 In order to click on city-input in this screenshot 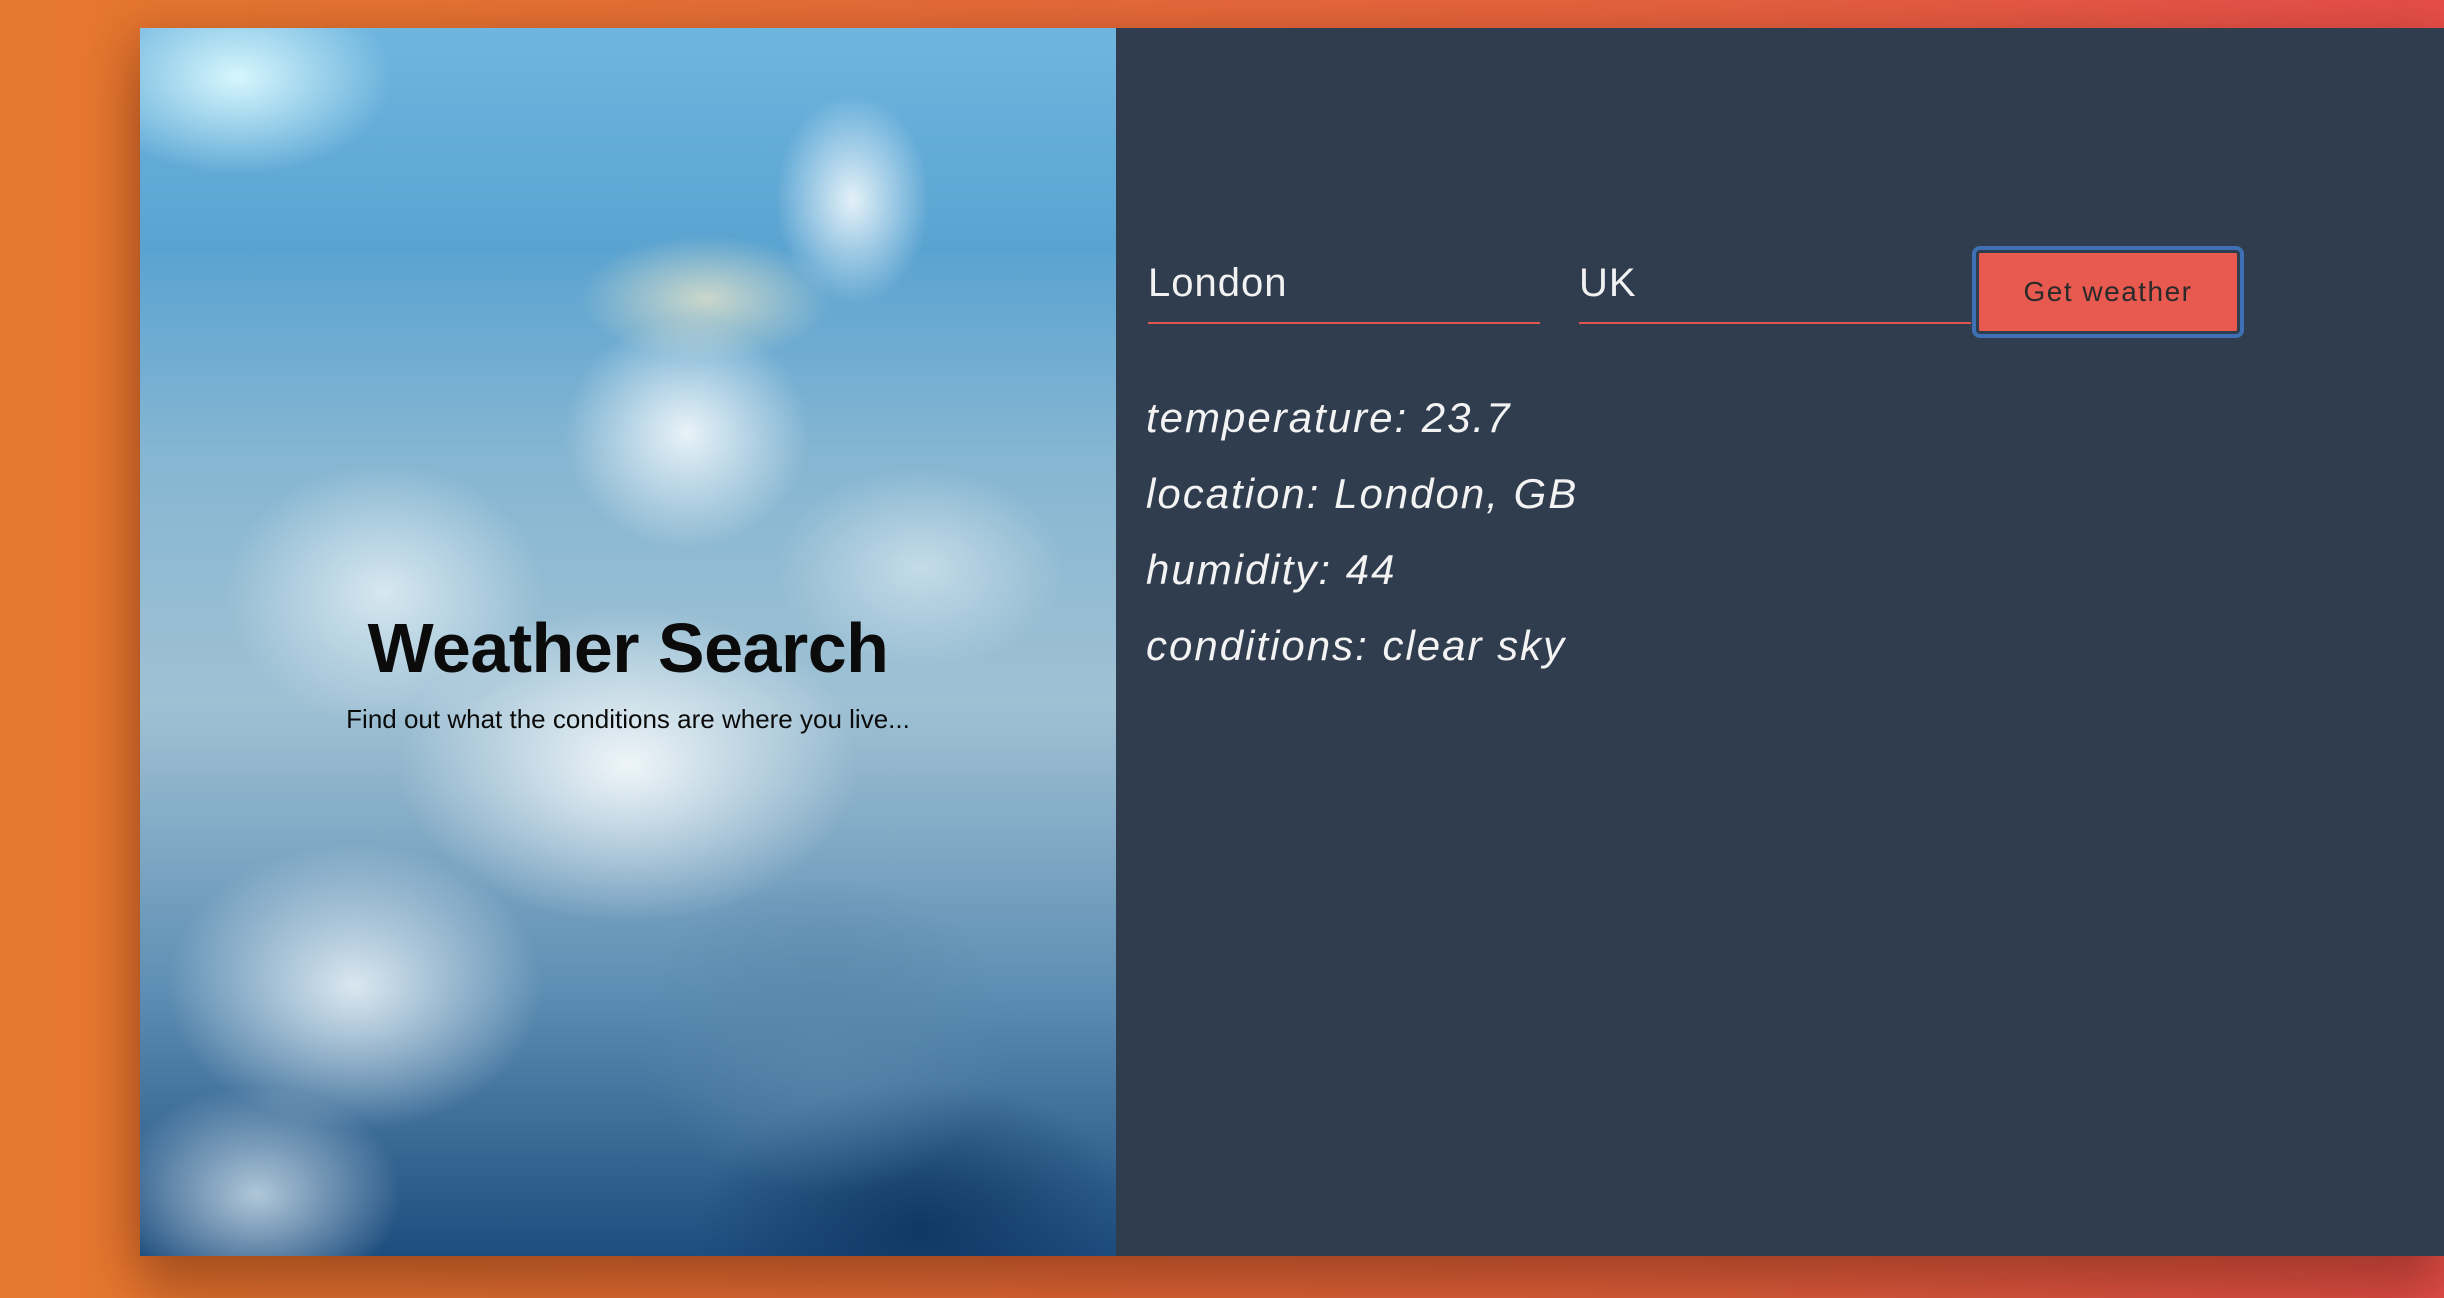, I will do `click(1344, 286)`.